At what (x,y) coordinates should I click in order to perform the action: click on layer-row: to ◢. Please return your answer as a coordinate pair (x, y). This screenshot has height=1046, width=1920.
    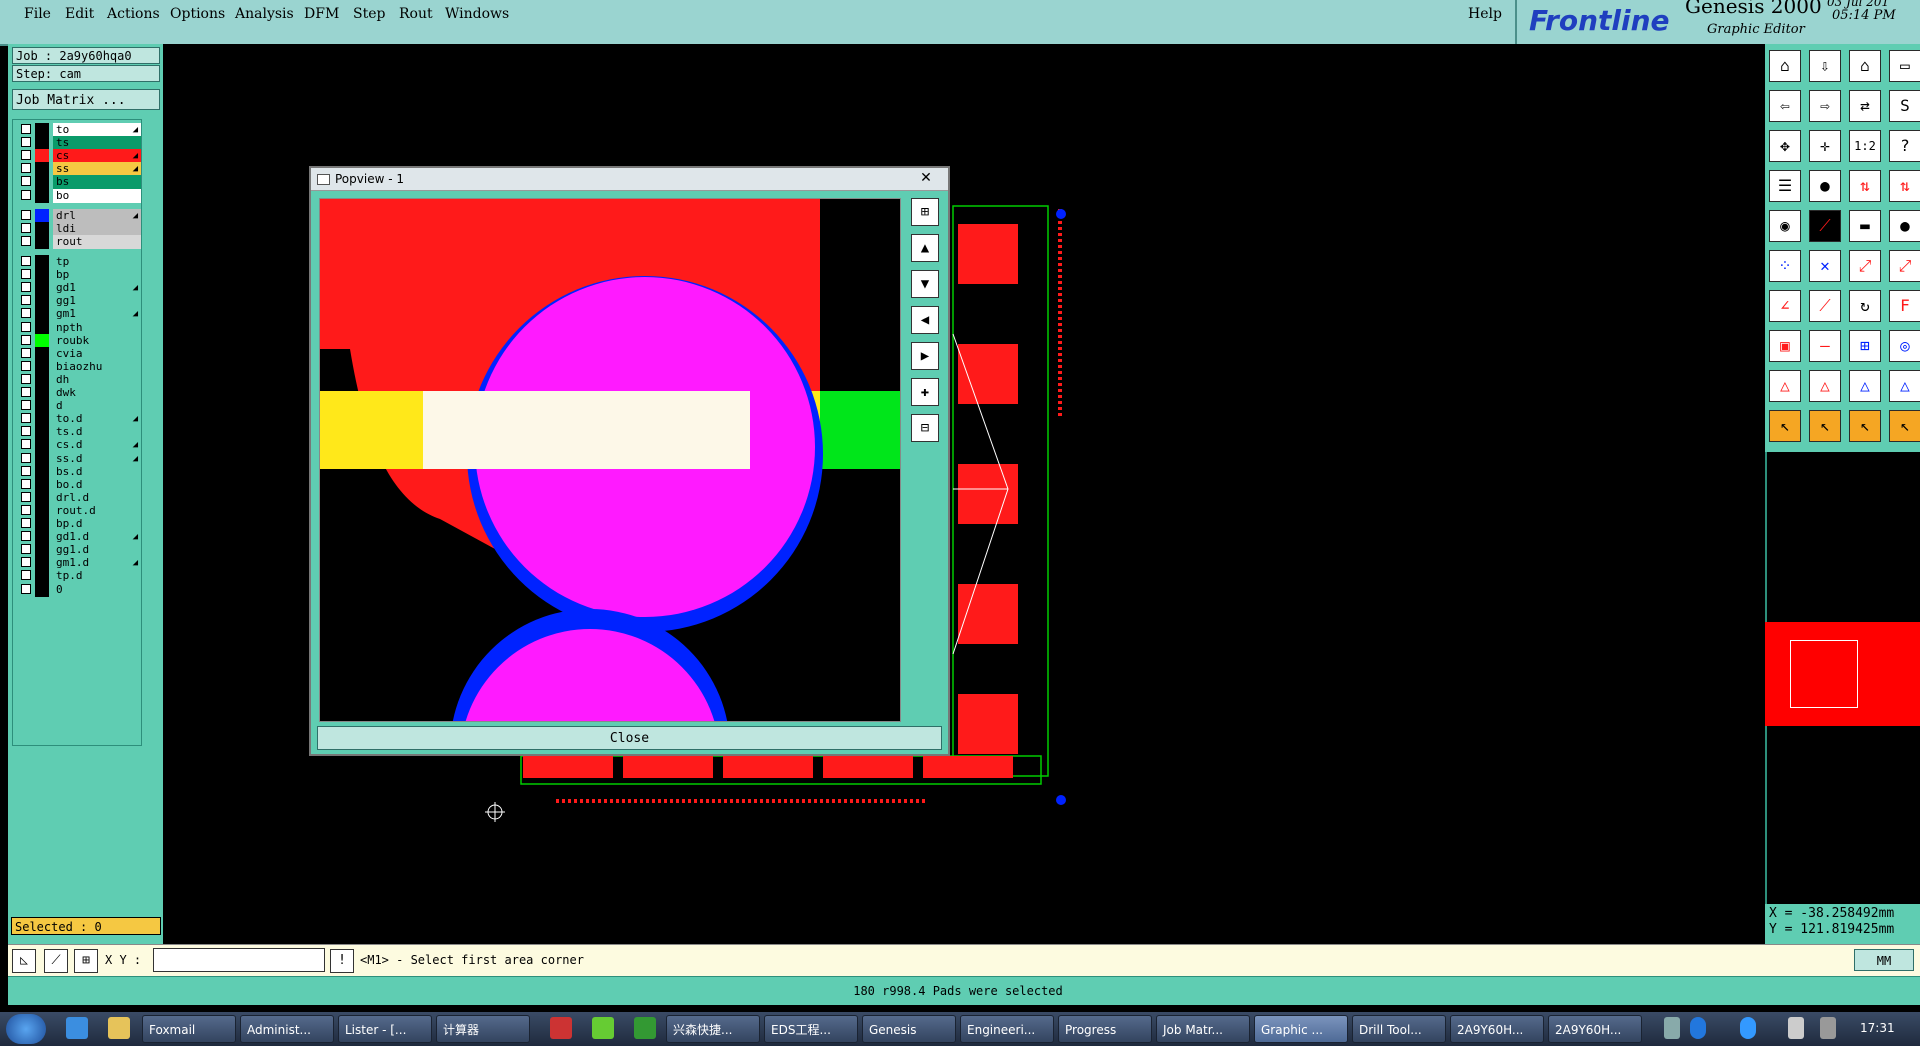
    Looking at the image, I should click on (83, 130).